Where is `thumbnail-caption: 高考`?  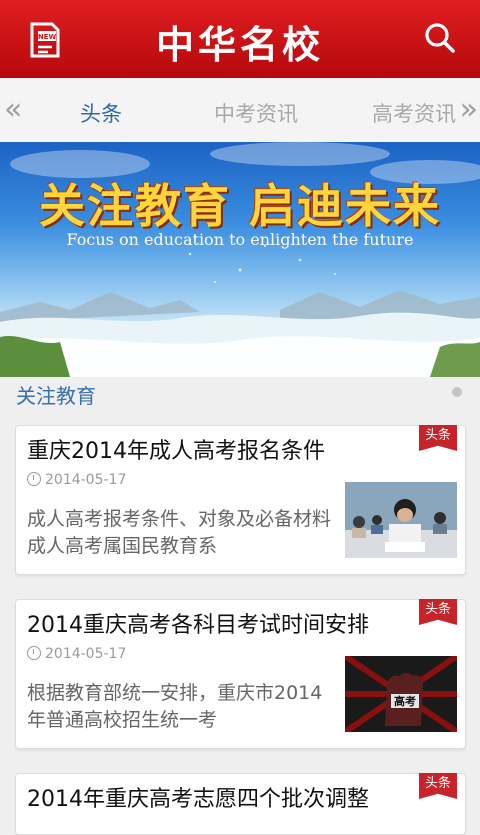
thumbnail-caption: 高考 is located at coordinates (405, 701).